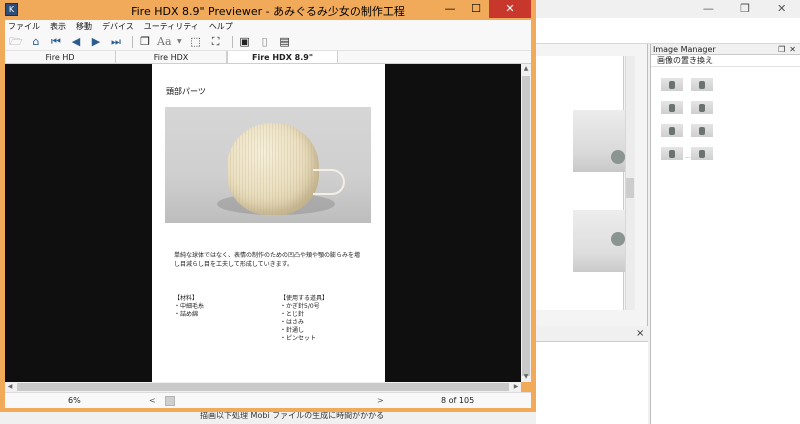 The image size is (800, 424). What do you see at coordinates (216, 42) in the screenshot?
I see `fullscreen-icon: ⛶` at bounding box center [216, 42].